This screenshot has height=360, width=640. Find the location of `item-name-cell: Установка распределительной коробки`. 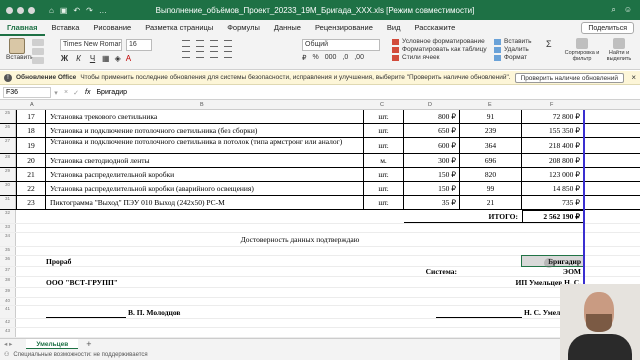

item-name-cell: Установка распределительной коробки is located at coordinates (205, 174).